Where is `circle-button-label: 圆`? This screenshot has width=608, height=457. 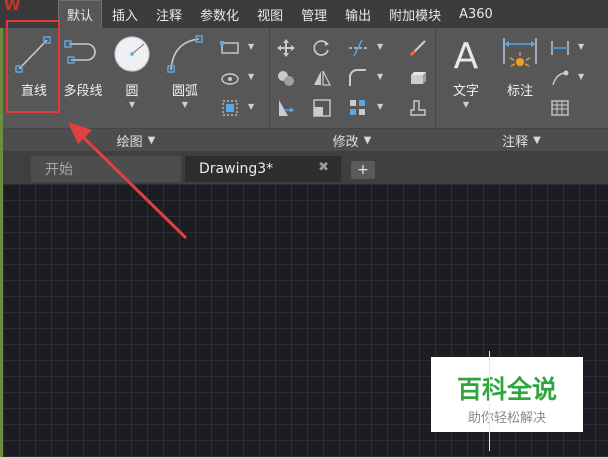
circle-button-label: 圆 is located at coordinates (132, 91).